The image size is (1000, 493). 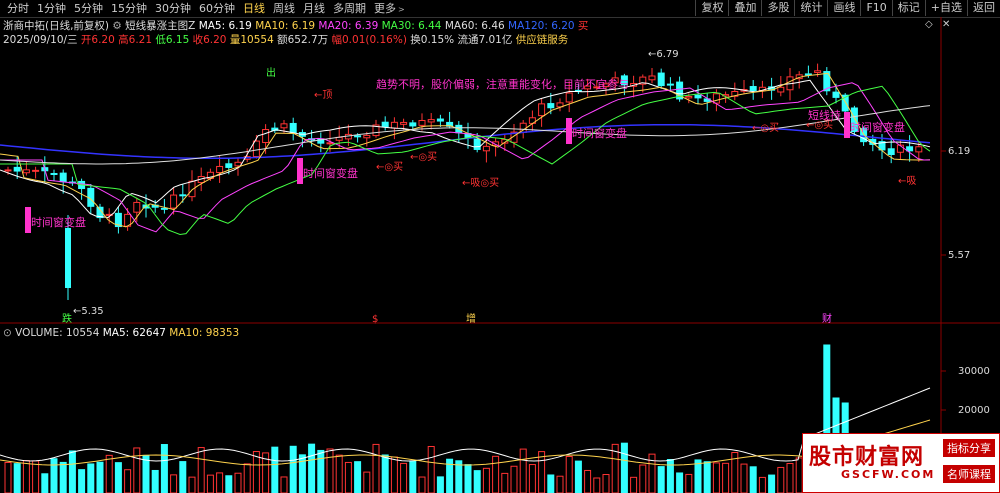 I want to click on diamond-icon: ◇, so click(x=929, y=24).